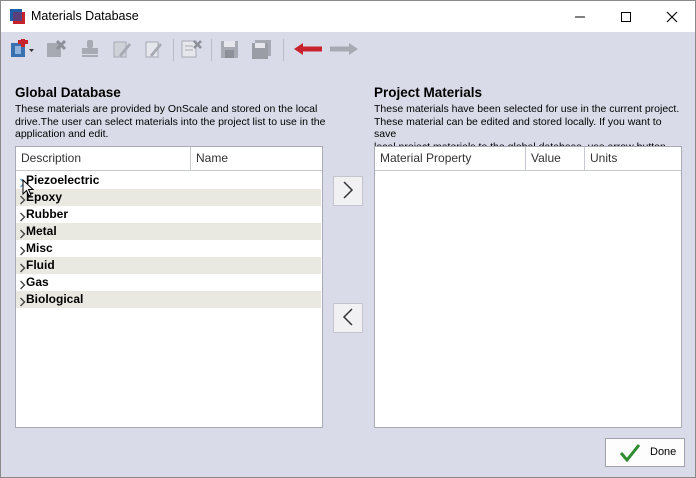 Image resolution: width=696 pixels, height=478 pixels. Describe the element at coordinates (168, 248) in the screenshot. I see `tree-item-misc: Misc` at that location.